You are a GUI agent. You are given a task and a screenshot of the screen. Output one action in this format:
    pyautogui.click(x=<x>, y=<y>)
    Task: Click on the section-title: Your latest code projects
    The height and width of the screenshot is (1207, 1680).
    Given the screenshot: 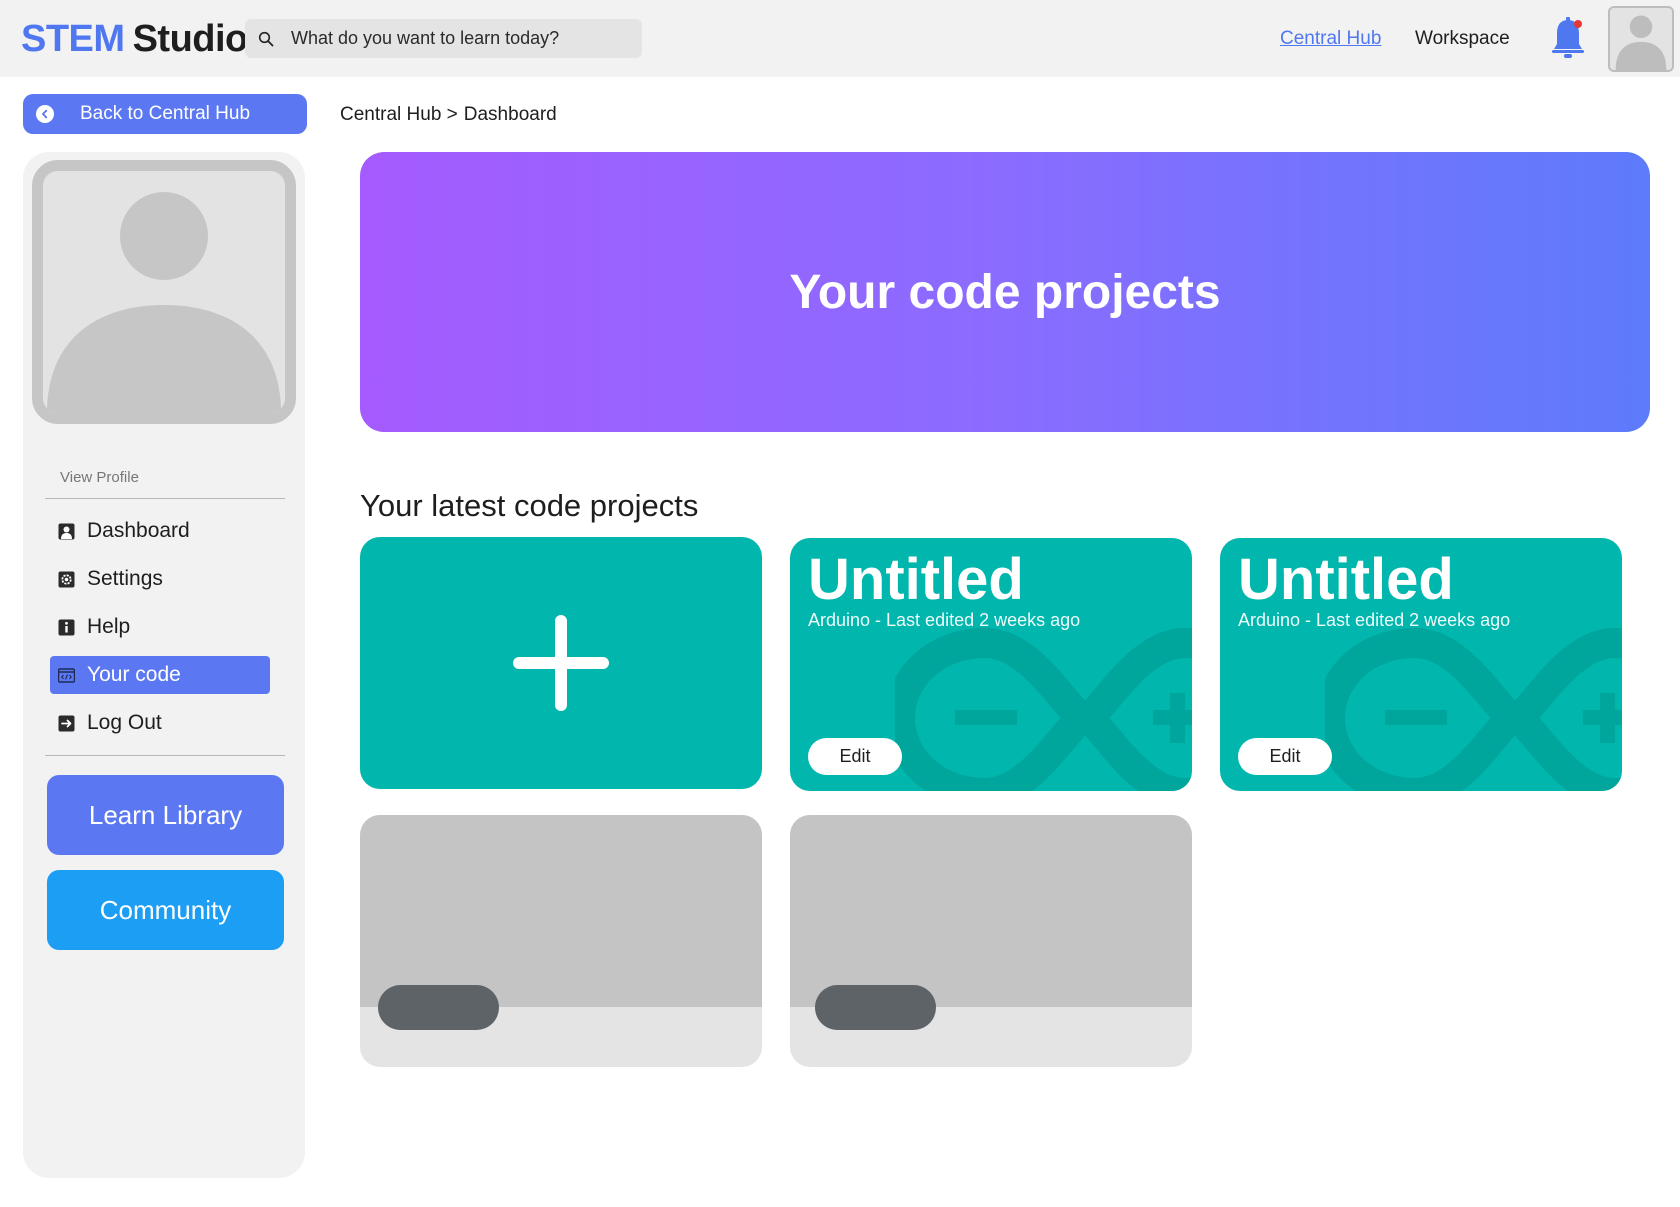 What is the action you would take?
    pyautogui.click(x=529, y=505)
    